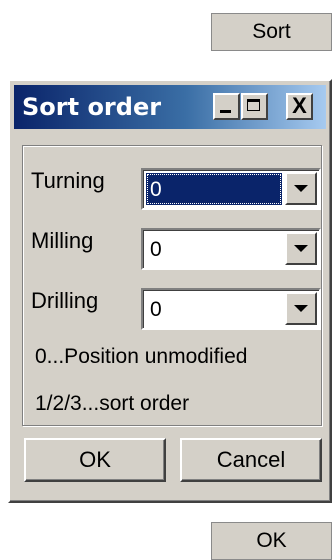 The height and width of the screenshot is (560, 332). What do you see at coordinates (141, 356) in the screenshot?
I see `info-text-unmodified: 0...Position unmodified` at bounding box center [141, 356].